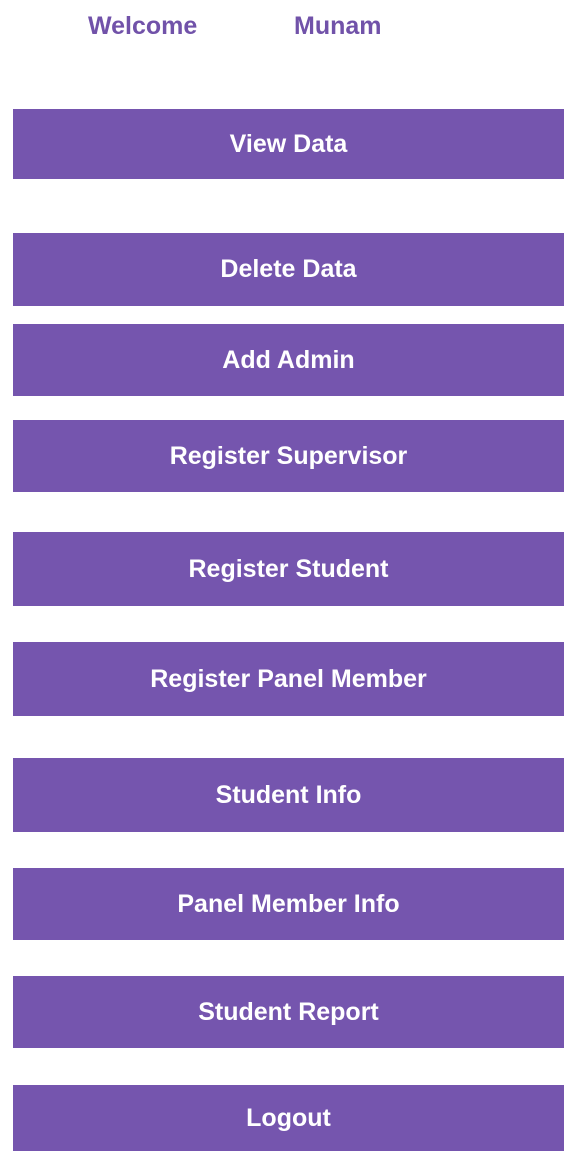 This screenshot has width=564, height=1151. I want to click on add-admin-button: Add Admin, so click(288, 360).